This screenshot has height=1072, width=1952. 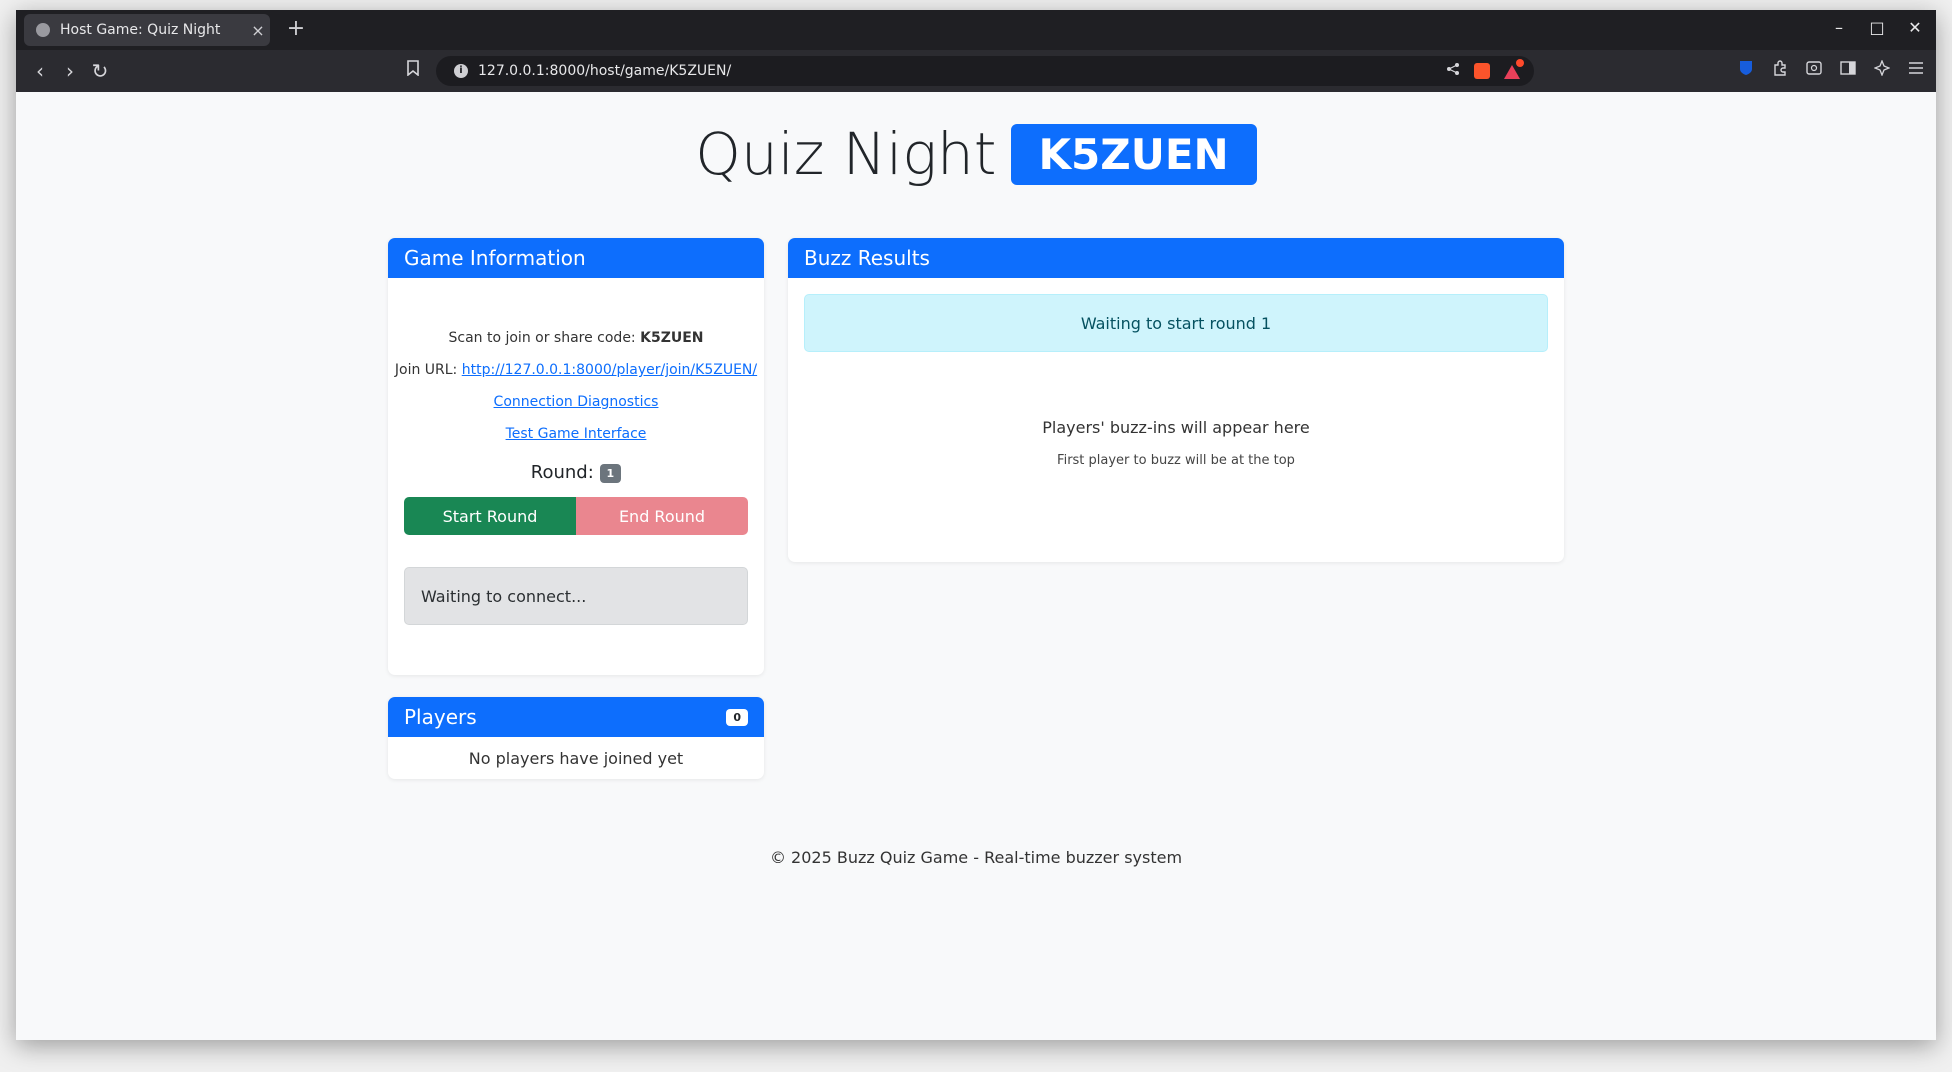 What do you see at coordinates (258, 30) in the screenshot?
I see `close-icon: ×` at bounding box center [258, 30].